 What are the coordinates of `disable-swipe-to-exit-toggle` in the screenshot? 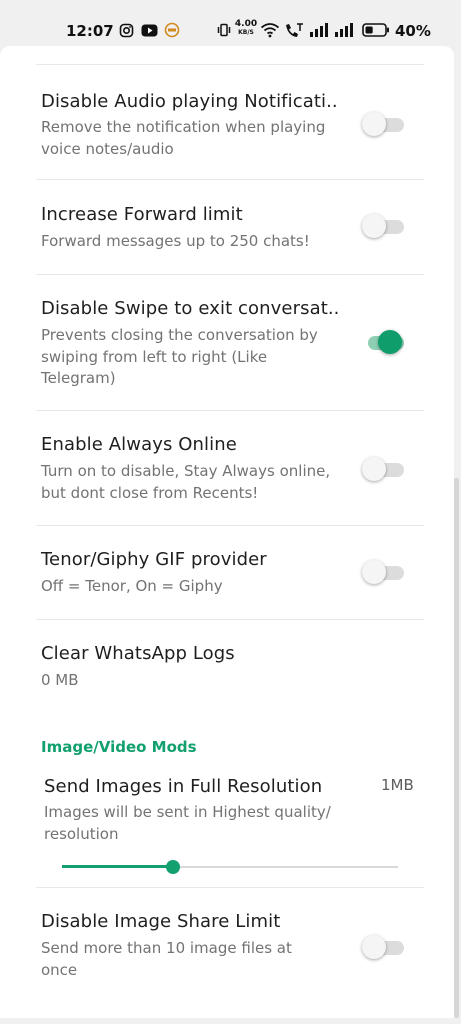 It's located at (384, 342).